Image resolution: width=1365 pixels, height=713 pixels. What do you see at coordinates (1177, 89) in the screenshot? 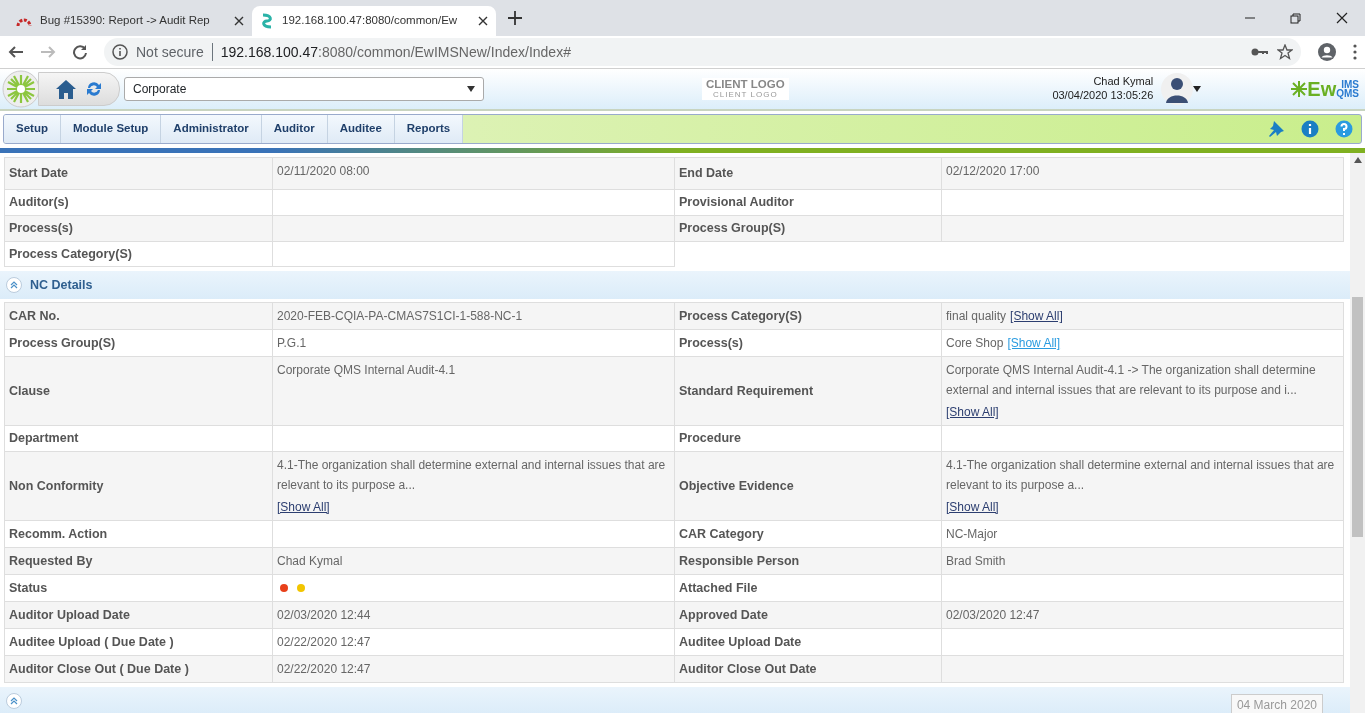
I see `user-avatar-icon` at bounding box center [1177, 89].